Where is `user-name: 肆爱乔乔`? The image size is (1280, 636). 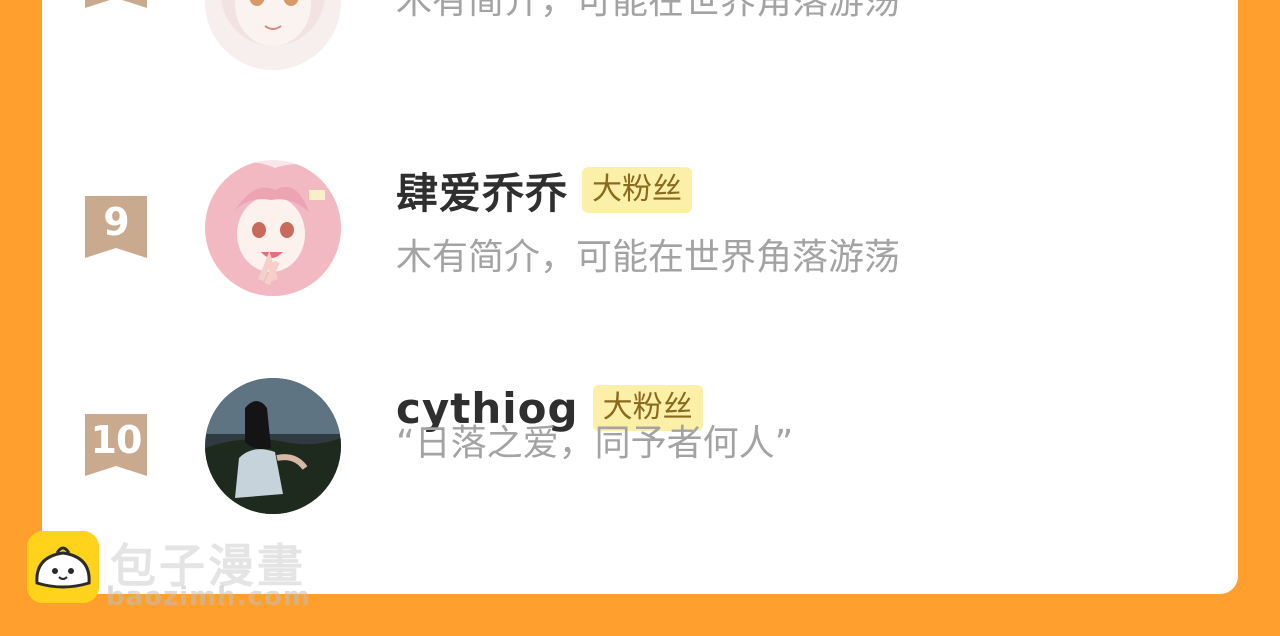
user-name: 肆爱乔乔 is located at coordinates (482, 190).